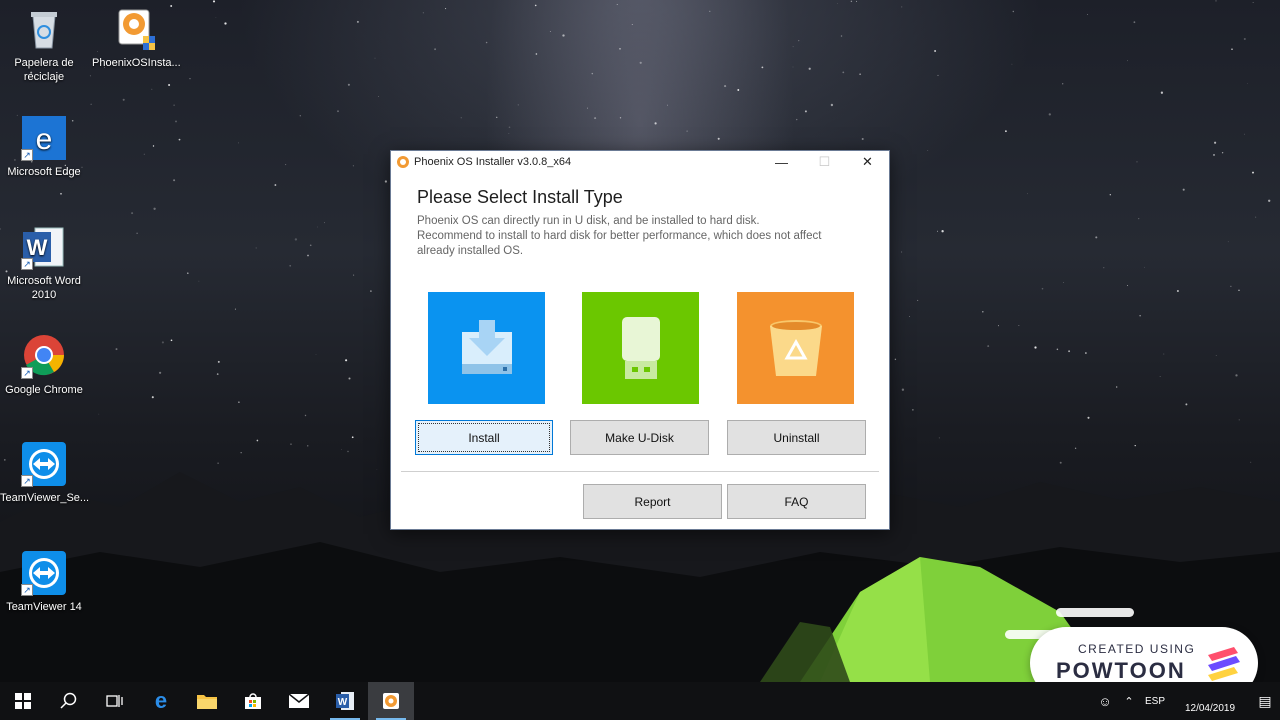  I want to click on svg-text: e, so click(44, 139).